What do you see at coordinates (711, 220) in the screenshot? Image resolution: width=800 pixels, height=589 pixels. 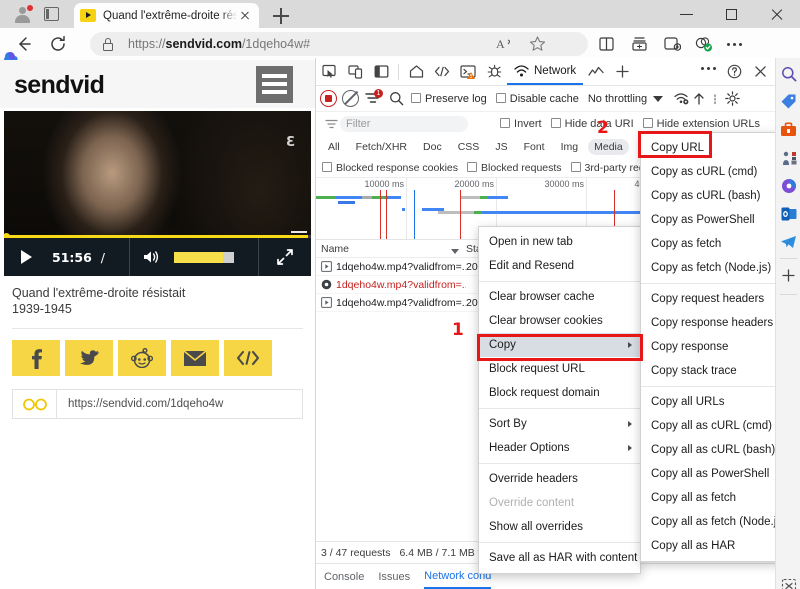 I see `menu-item-copy-as-powershell: Copy as PowerShell` at bounding box center [711, 220].